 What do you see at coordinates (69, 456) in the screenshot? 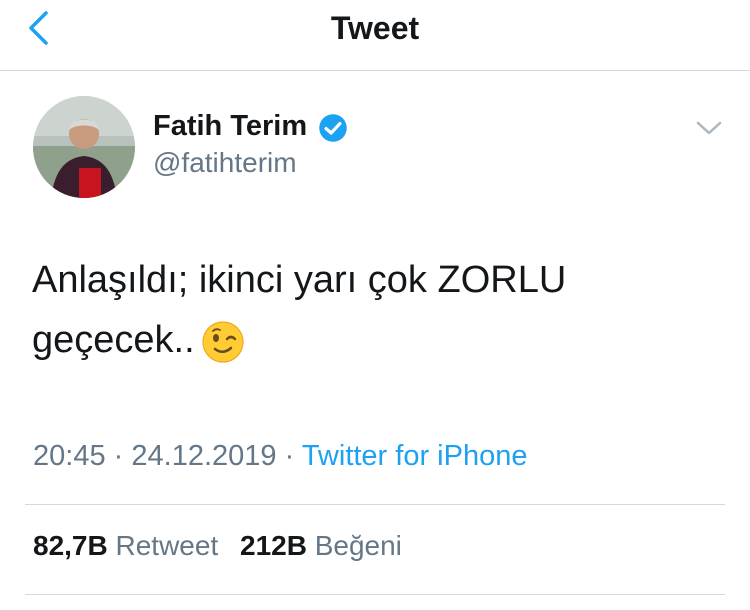
I see `tweet-time: 20:45` at bounding box center [69, 456].